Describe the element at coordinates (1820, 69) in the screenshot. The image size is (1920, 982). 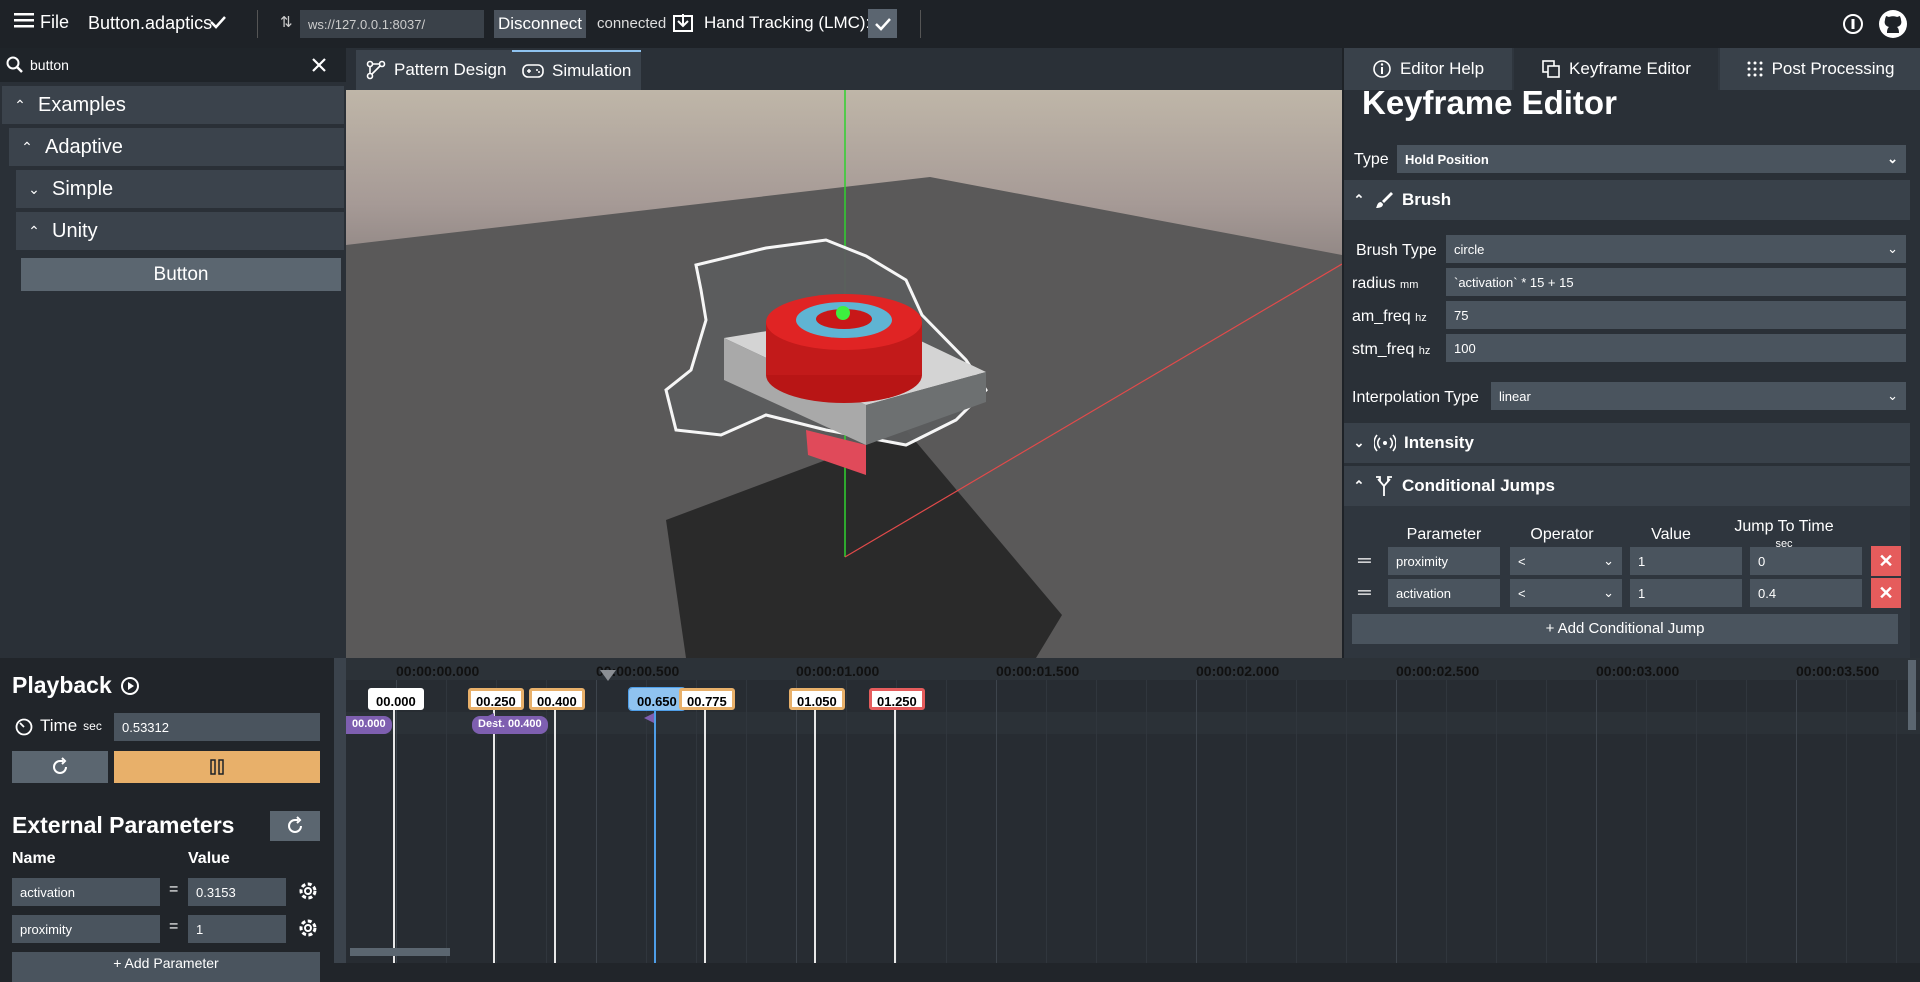
I see `tab-post-processing: Post Processing` at that location.